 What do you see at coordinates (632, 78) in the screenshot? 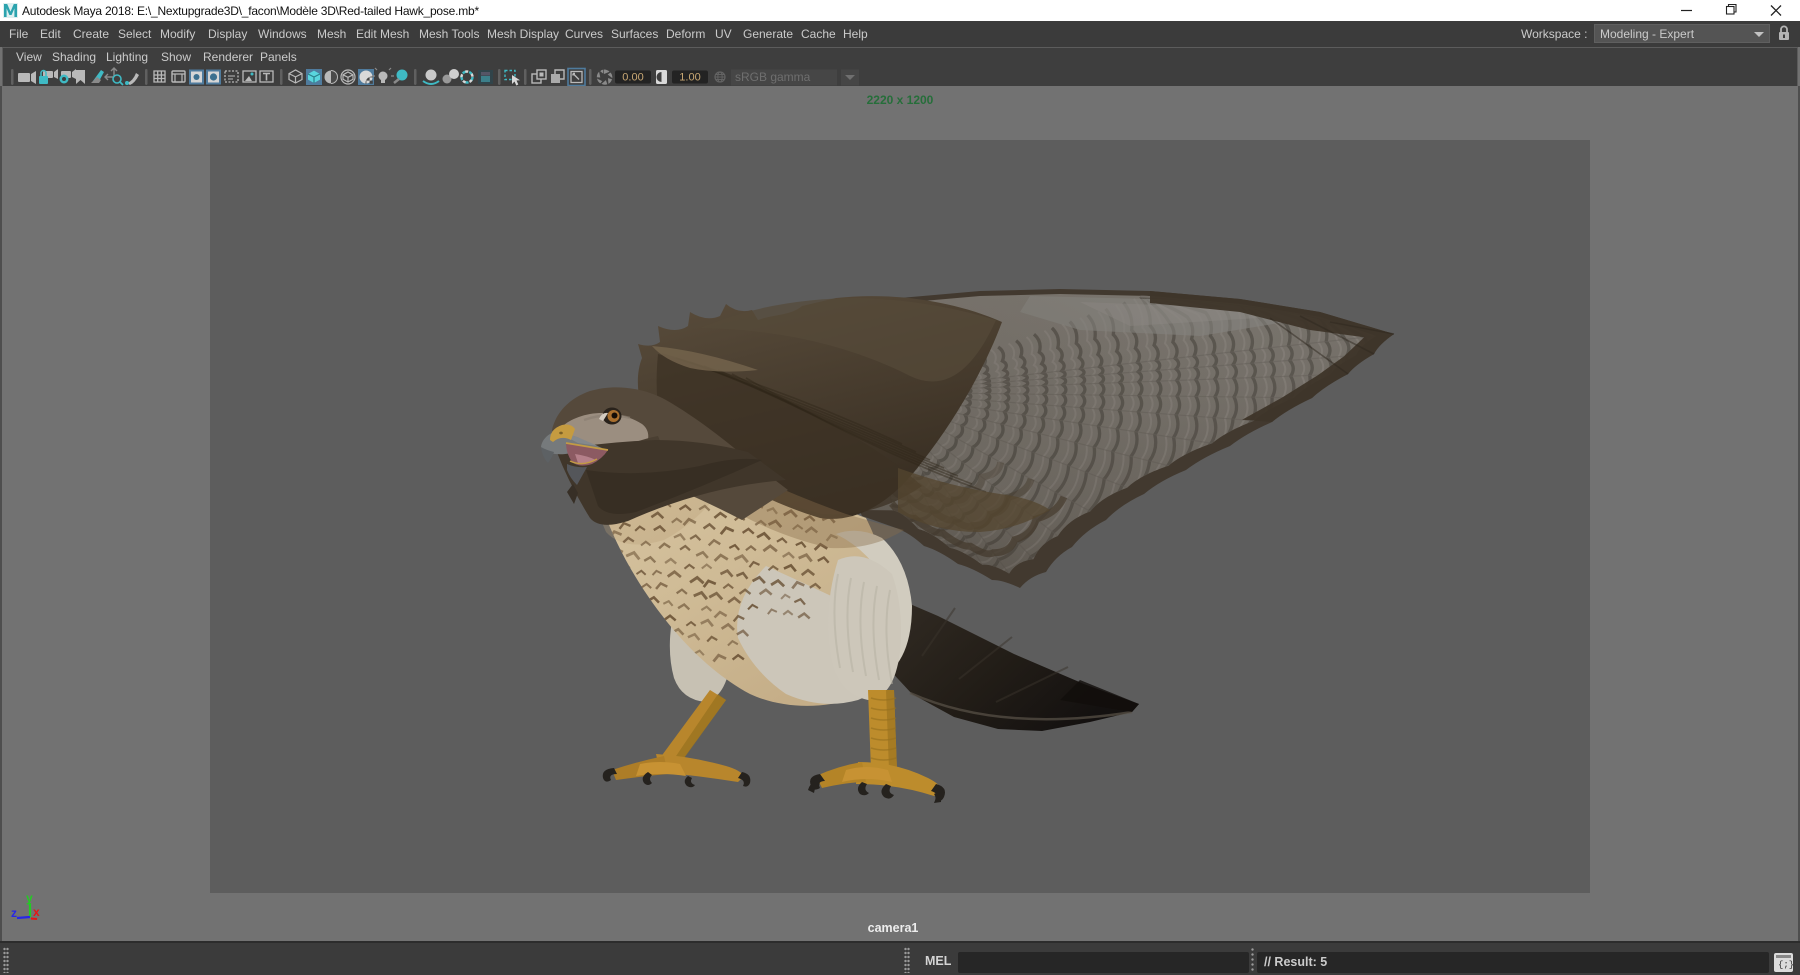
I see `svg-text: 0.00` at bounding box center [632, 78].